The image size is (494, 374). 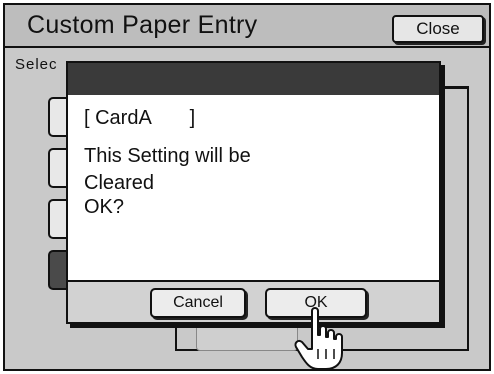 What do you see at coordinates (318, 338) in the screenshot?
I see `hand-pointer-icon` at bounding box center [318, 338].